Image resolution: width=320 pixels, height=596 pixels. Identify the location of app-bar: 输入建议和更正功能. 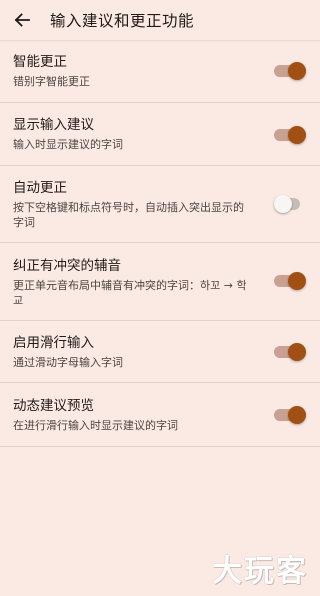
(160, 20).